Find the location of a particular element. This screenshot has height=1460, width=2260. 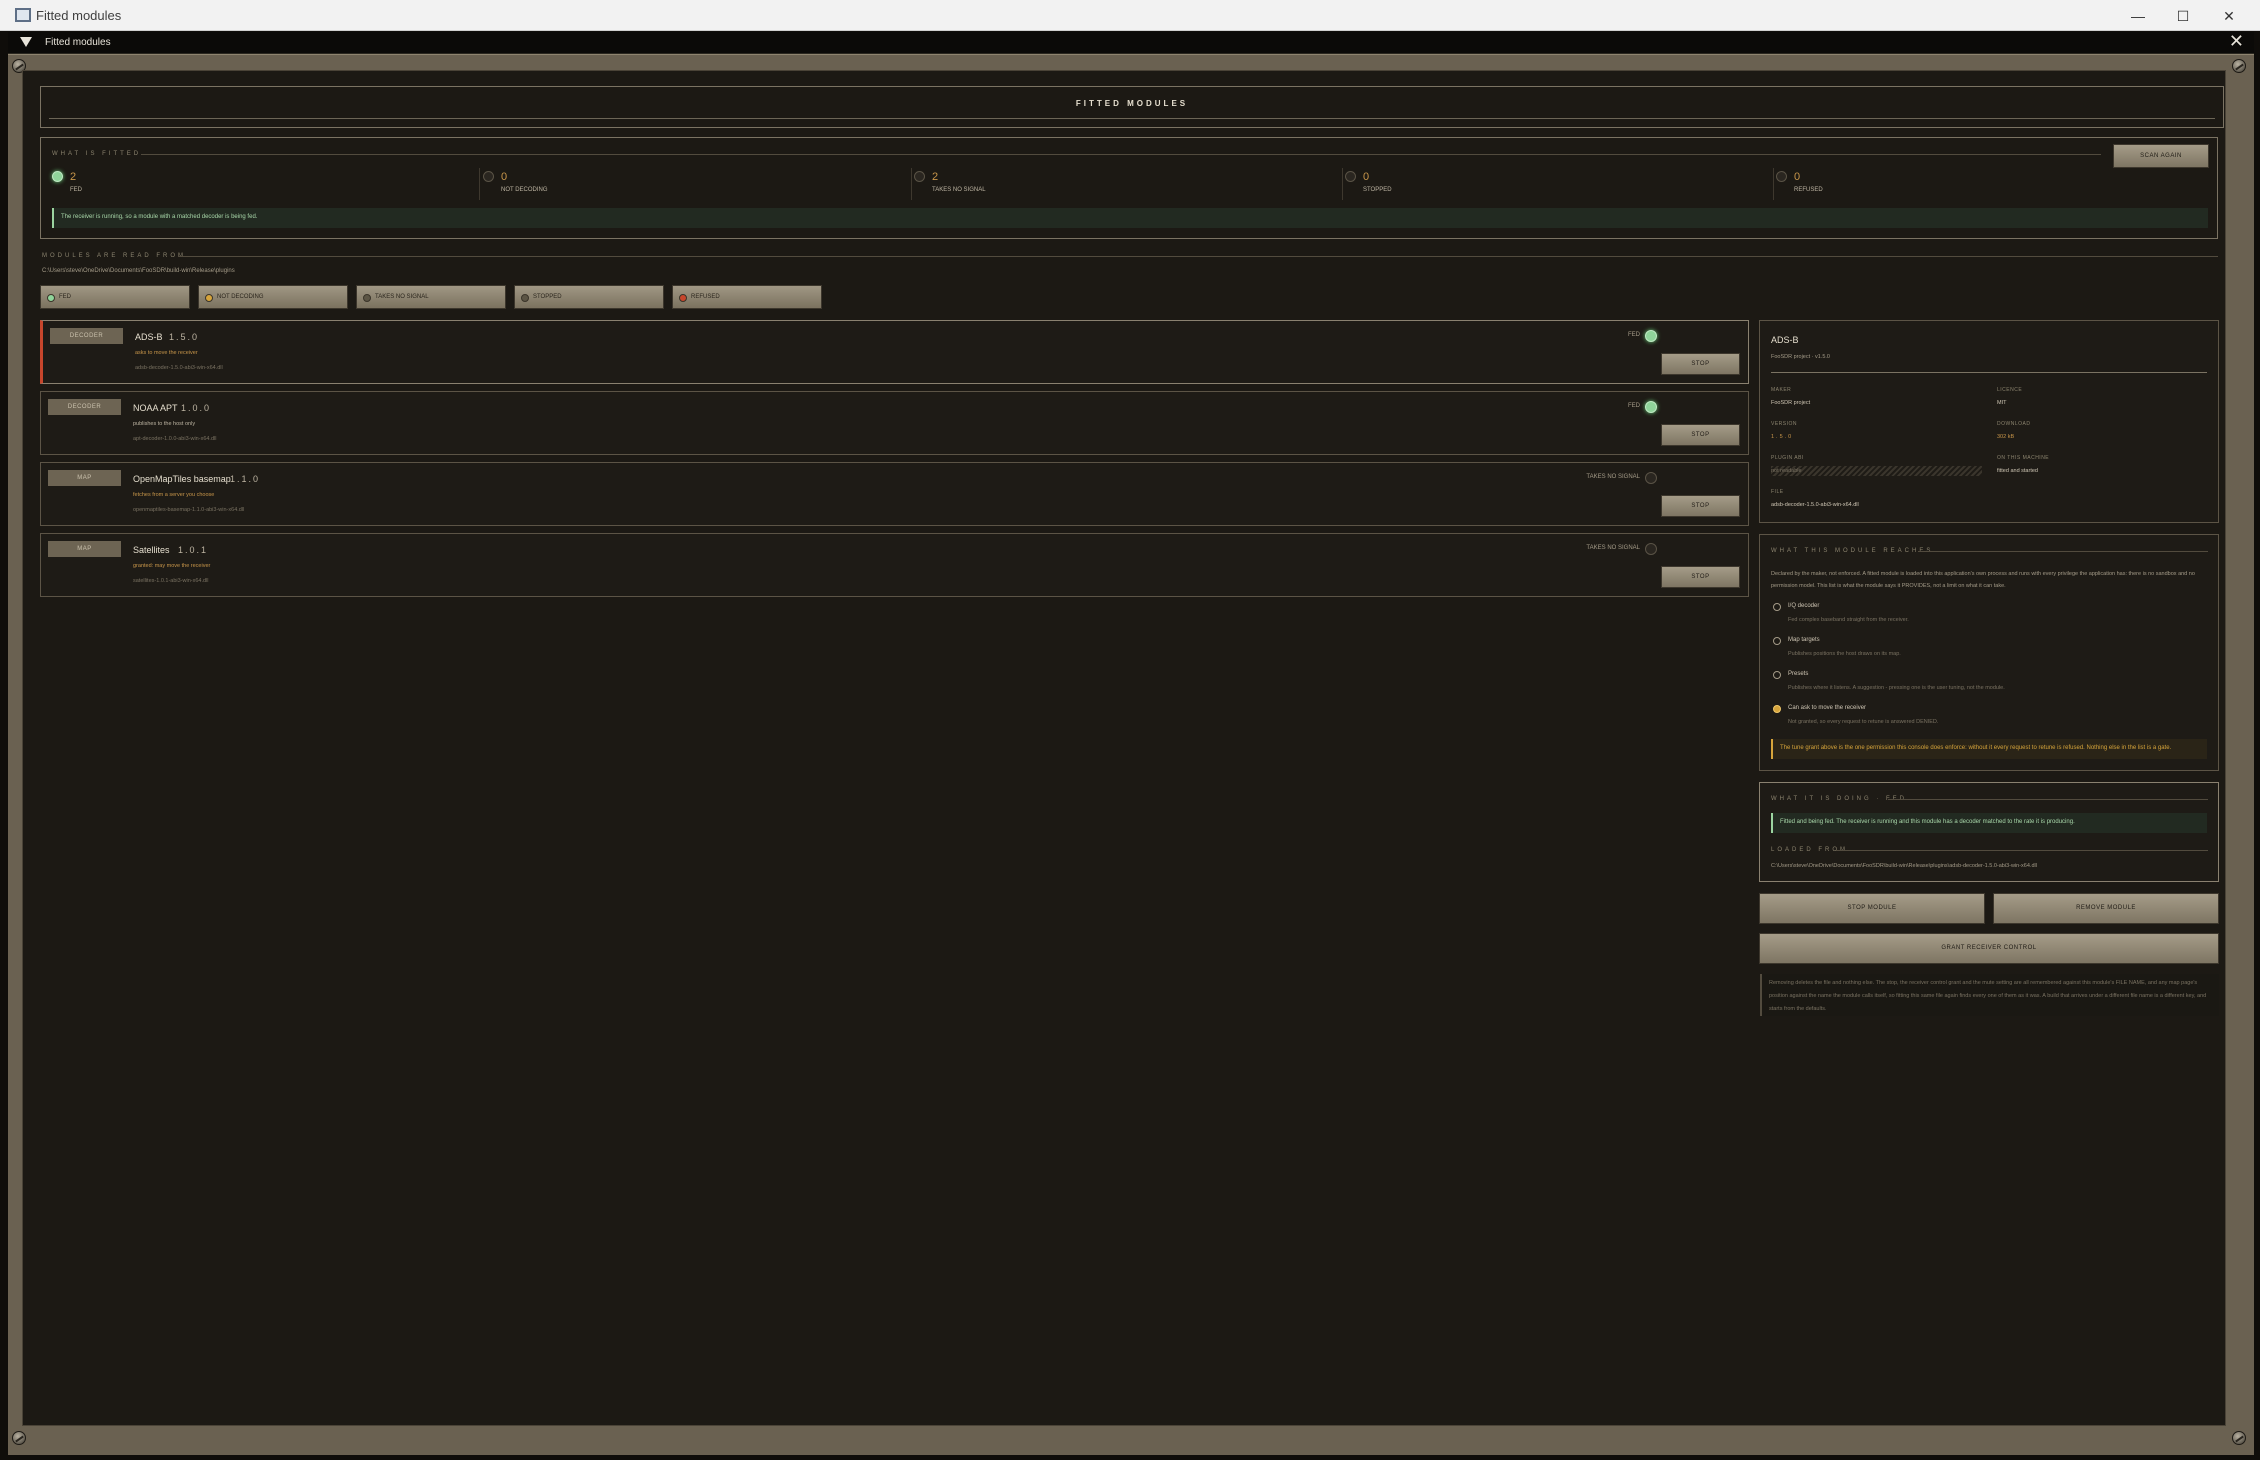

module-file: adsb-decoder-1.5.0-abi3-win-x64.dll is located at coordinates (179, 368).